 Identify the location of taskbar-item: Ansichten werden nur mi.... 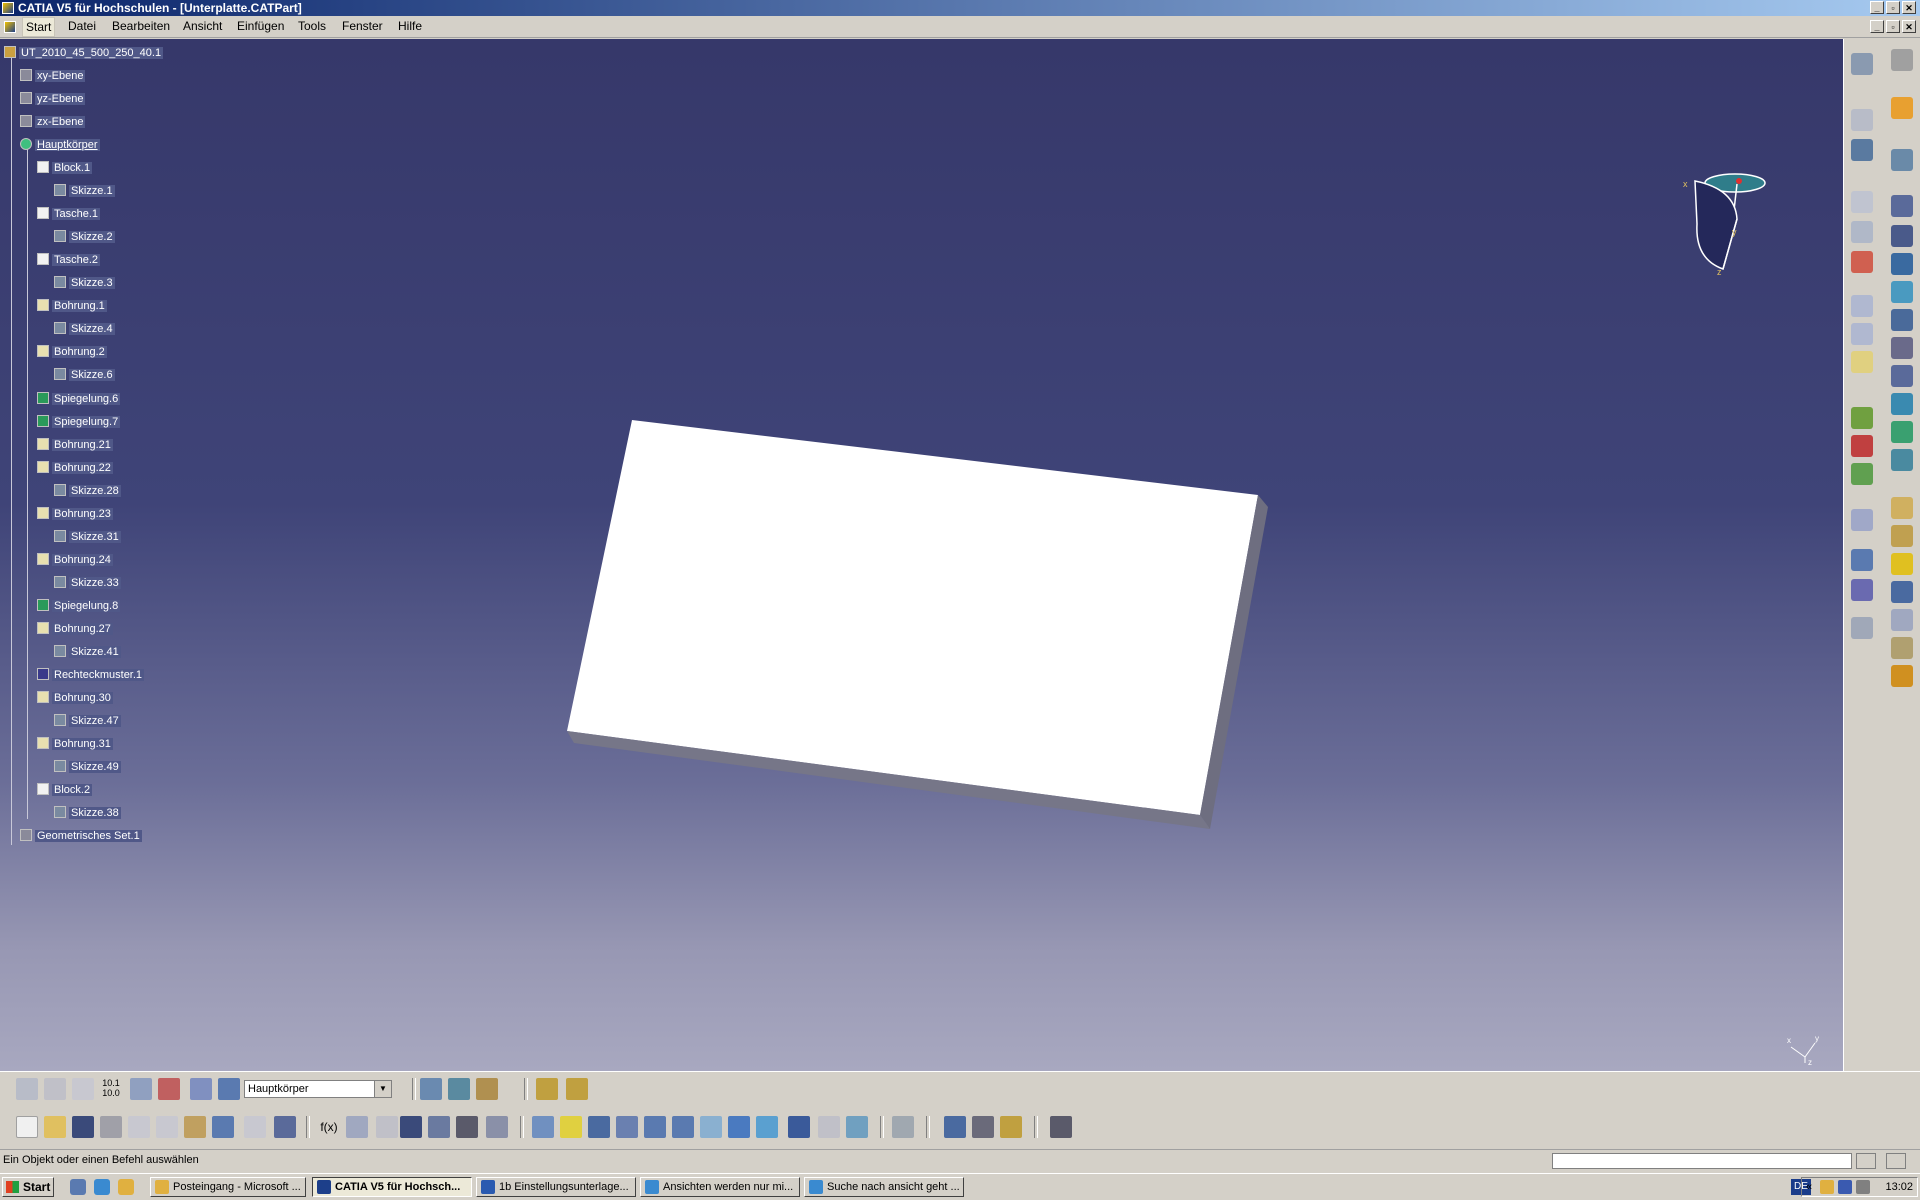
(720, 1187).